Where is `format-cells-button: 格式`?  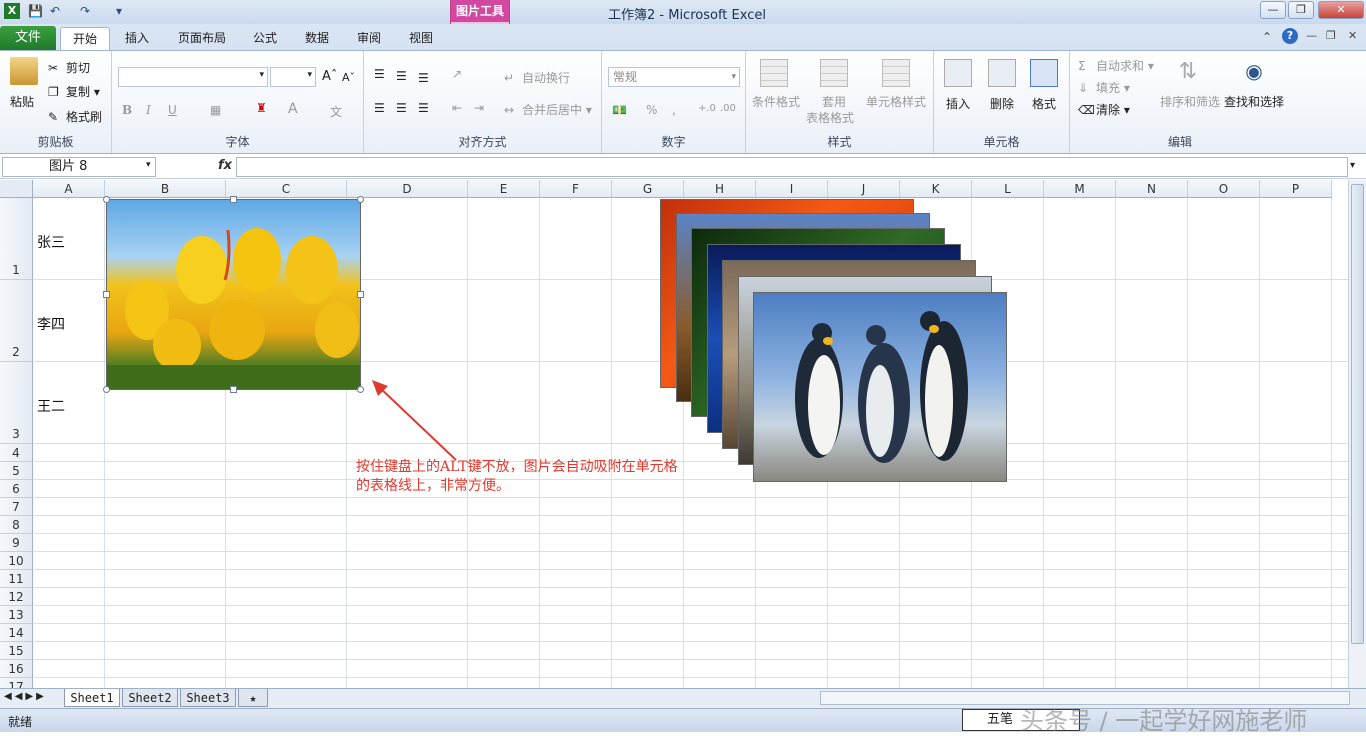
format-cells-button: 格式 is located at coordinates (1044, 103).